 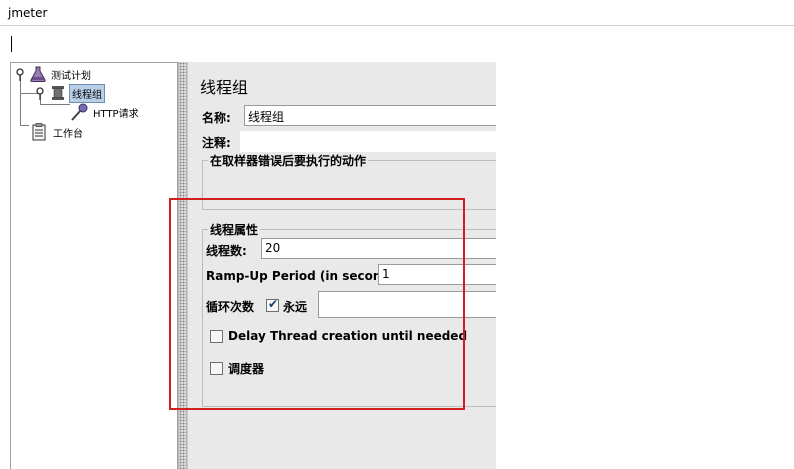 I want to click on comment-input, so click(x=368, y=141).